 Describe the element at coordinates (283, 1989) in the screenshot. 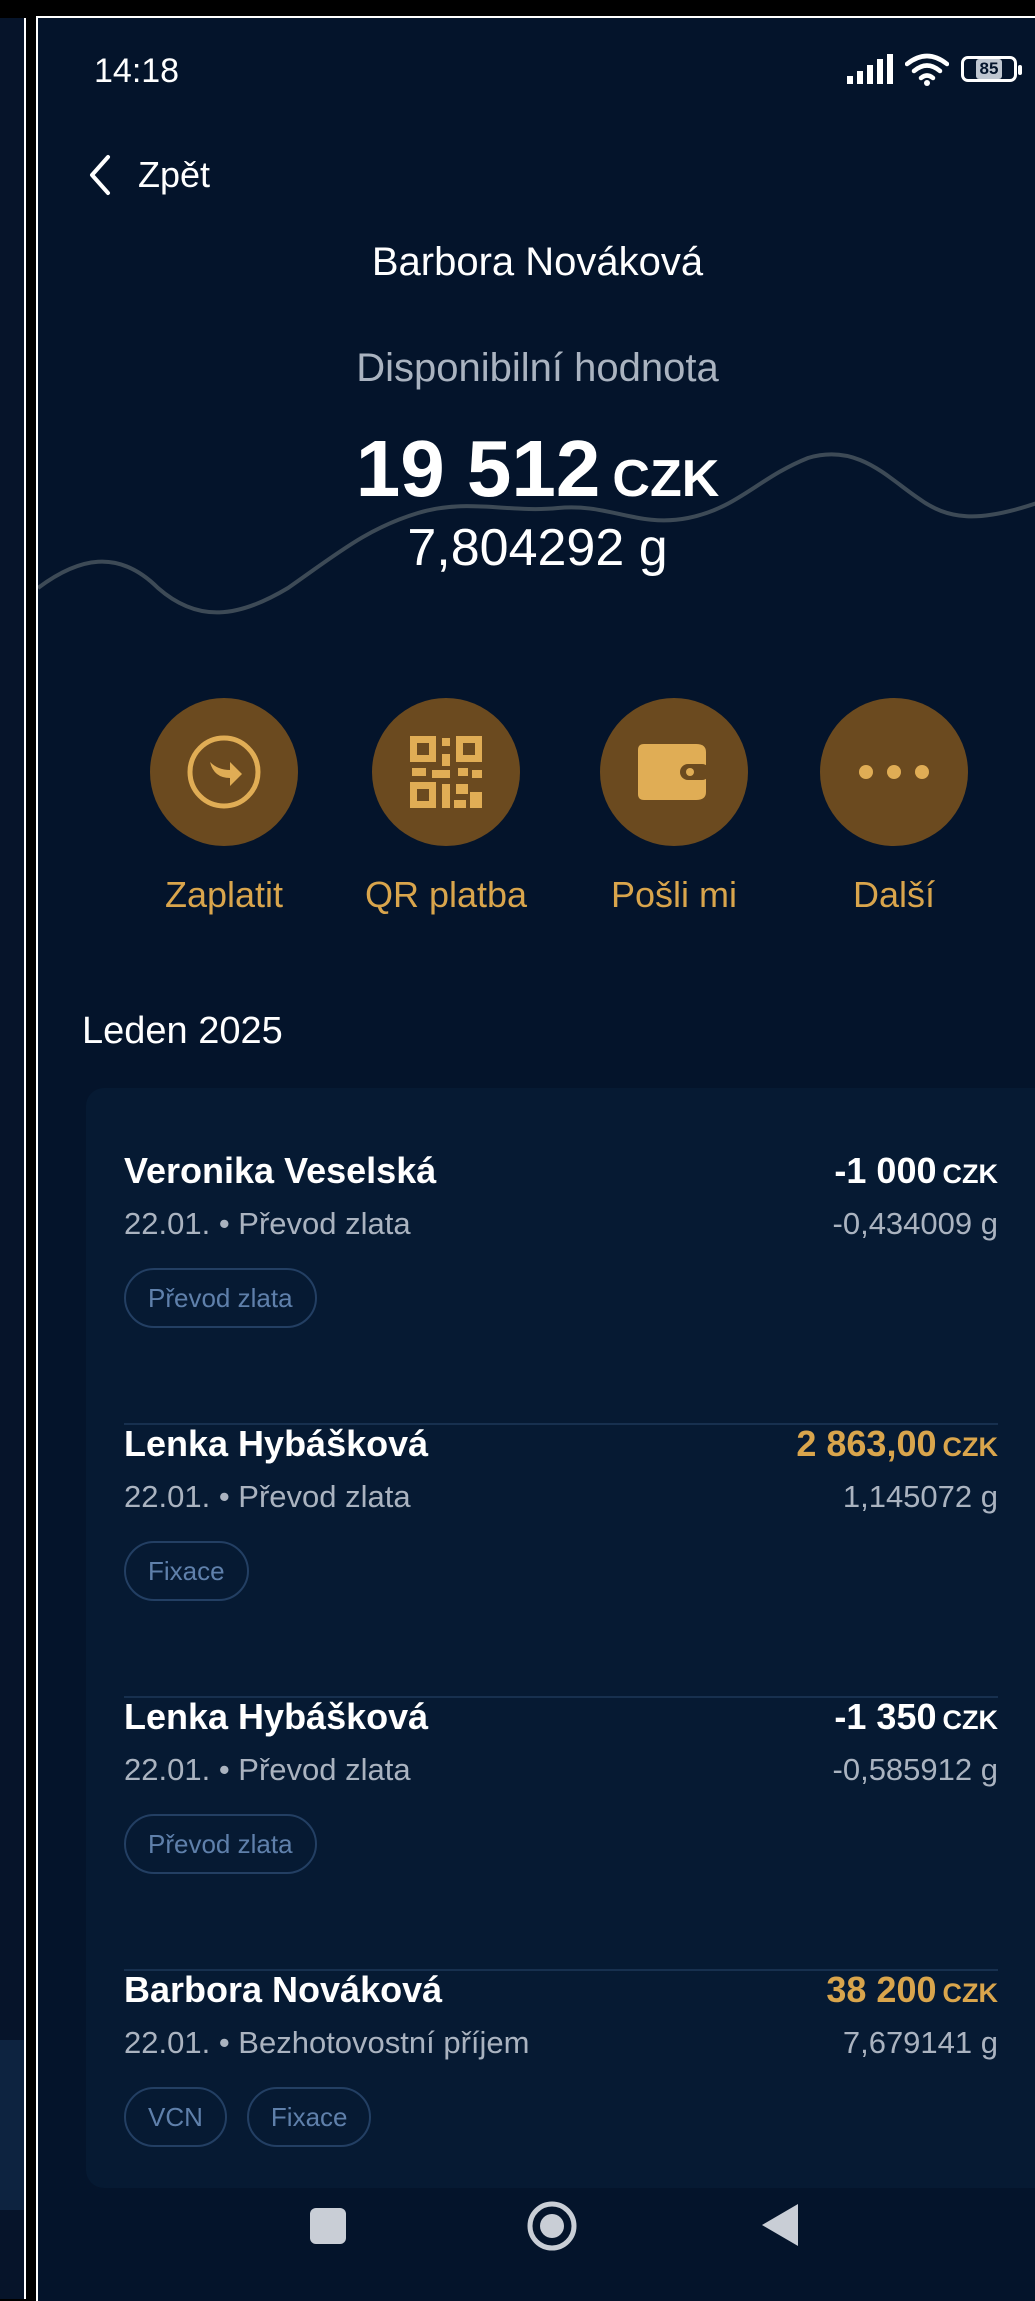

I see `transaction-name: Barbora Nováková` at that location.